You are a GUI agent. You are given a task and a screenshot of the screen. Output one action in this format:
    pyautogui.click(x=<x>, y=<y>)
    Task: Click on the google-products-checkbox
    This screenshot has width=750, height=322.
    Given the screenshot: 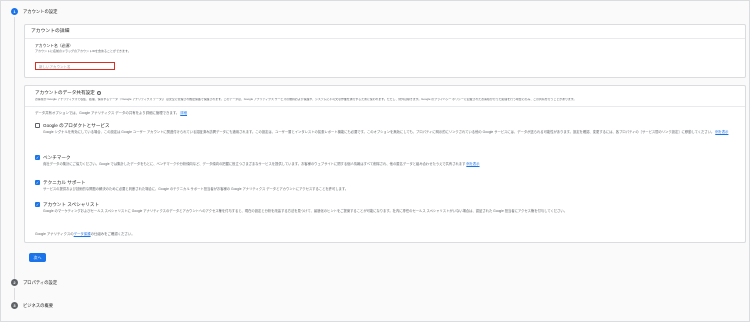 What is the action you would take?
    pyautogui.click(x=37, y=125)
    